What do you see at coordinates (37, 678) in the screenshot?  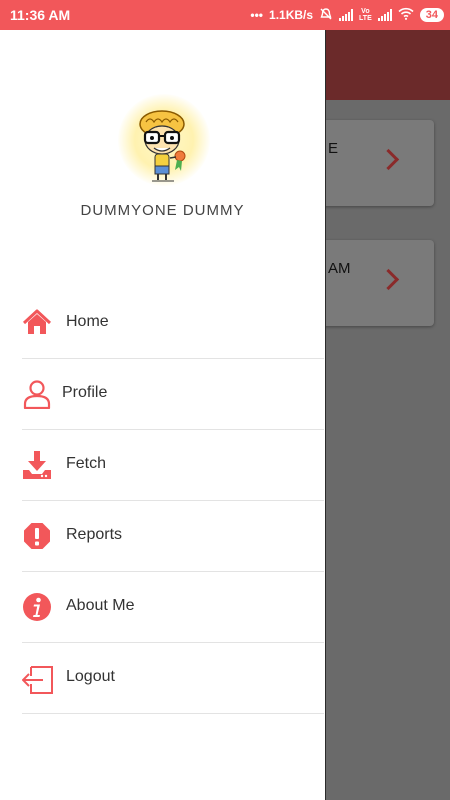 I see `logout-icon` at bounding box center [37, 678].